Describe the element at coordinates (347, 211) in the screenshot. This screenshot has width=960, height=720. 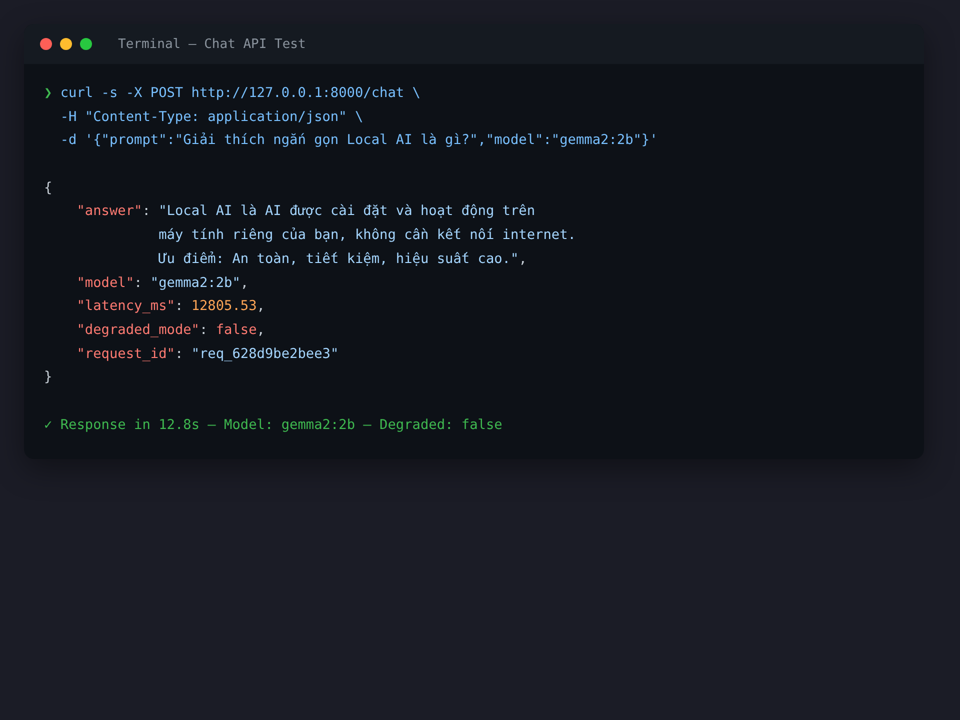
I see `json-value: "Local AI là AI được cài đặt và hoạt động trên` at that location.